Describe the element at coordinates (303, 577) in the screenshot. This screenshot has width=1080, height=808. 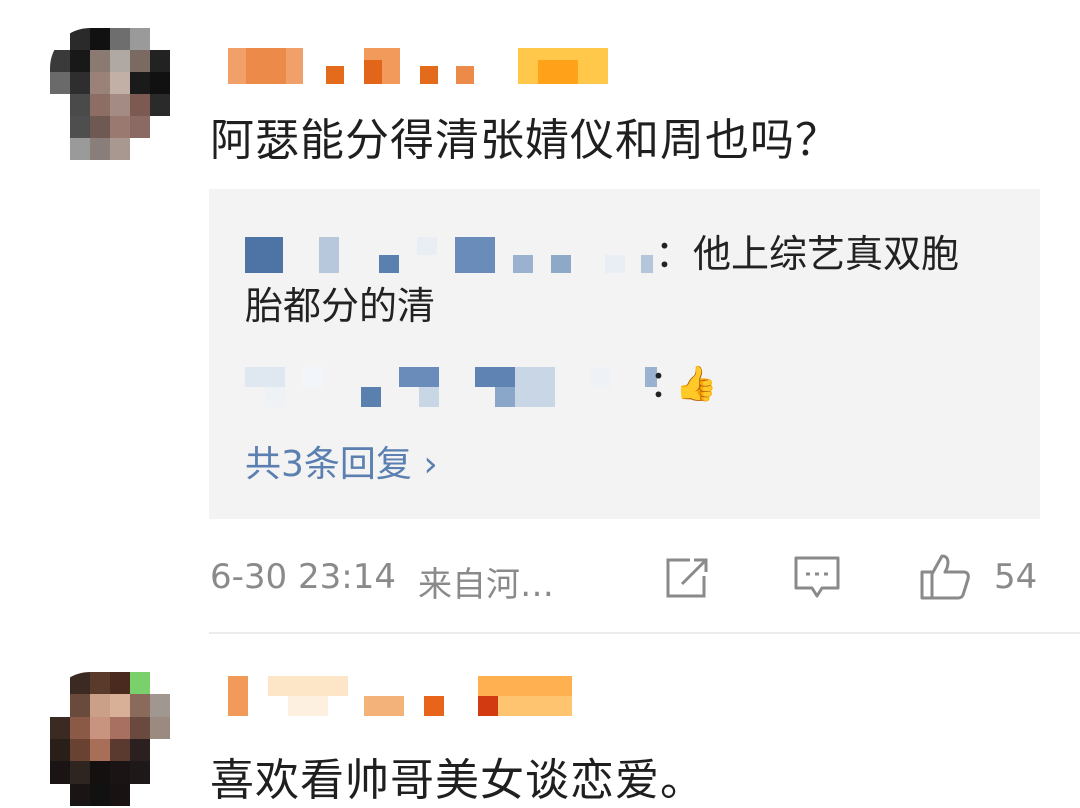
I see `comment-time: 6-30 23:14` at that location.